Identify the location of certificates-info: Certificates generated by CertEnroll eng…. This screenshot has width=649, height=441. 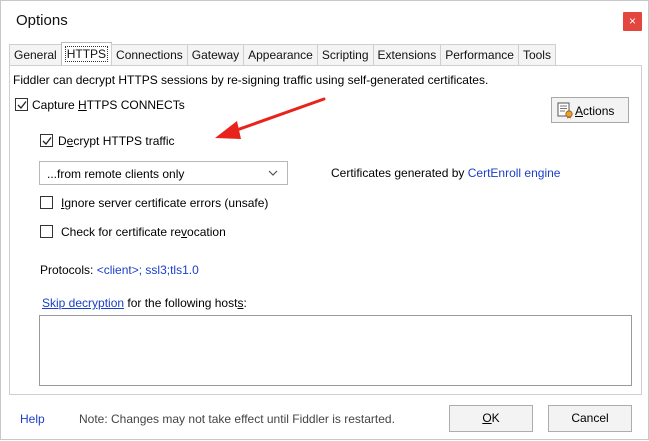
(445, 173).